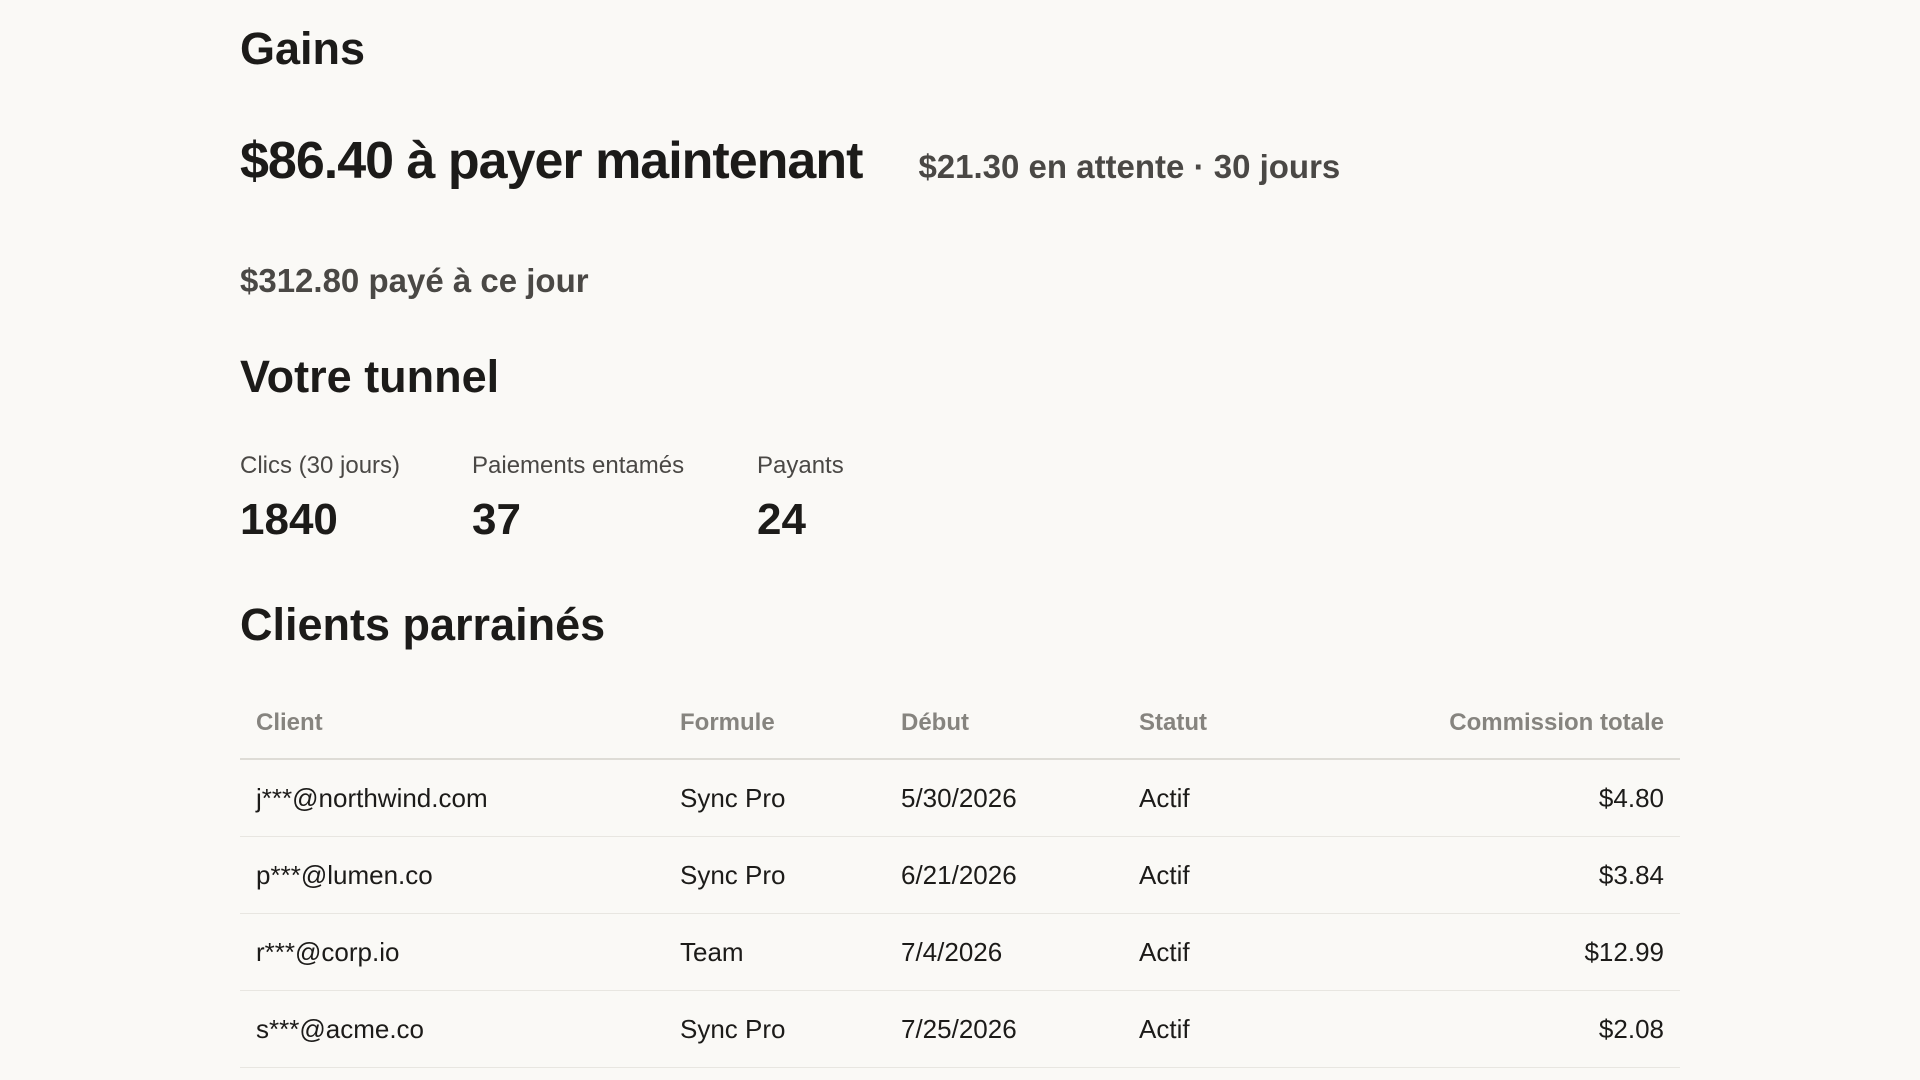  Describe the element at coordinates (1218, 724) in the screenshot. I see `column-header-status: Statut` at that location.